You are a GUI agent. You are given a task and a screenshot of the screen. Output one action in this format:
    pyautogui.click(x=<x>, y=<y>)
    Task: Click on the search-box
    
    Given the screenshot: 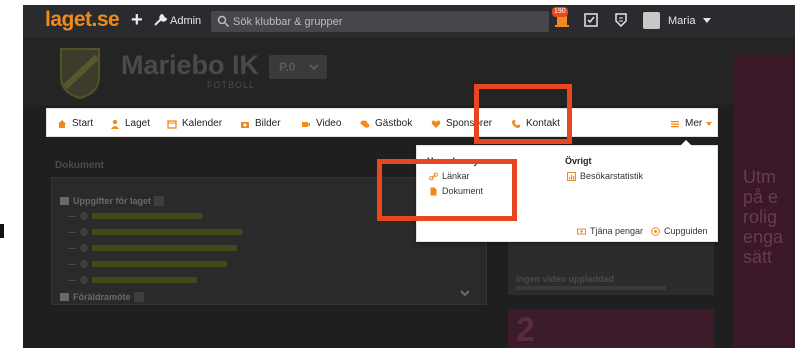 What is the action you would take?
    pyautogui.click(x=380, y=21)
    